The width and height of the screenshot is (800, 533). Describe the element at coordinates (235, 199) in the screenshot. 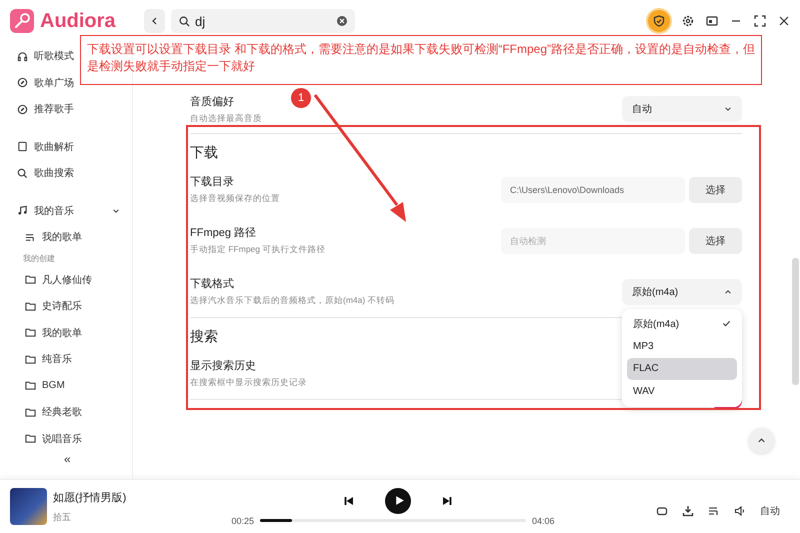

I see `setting-description: 选择音视频保存的位置` at that location.